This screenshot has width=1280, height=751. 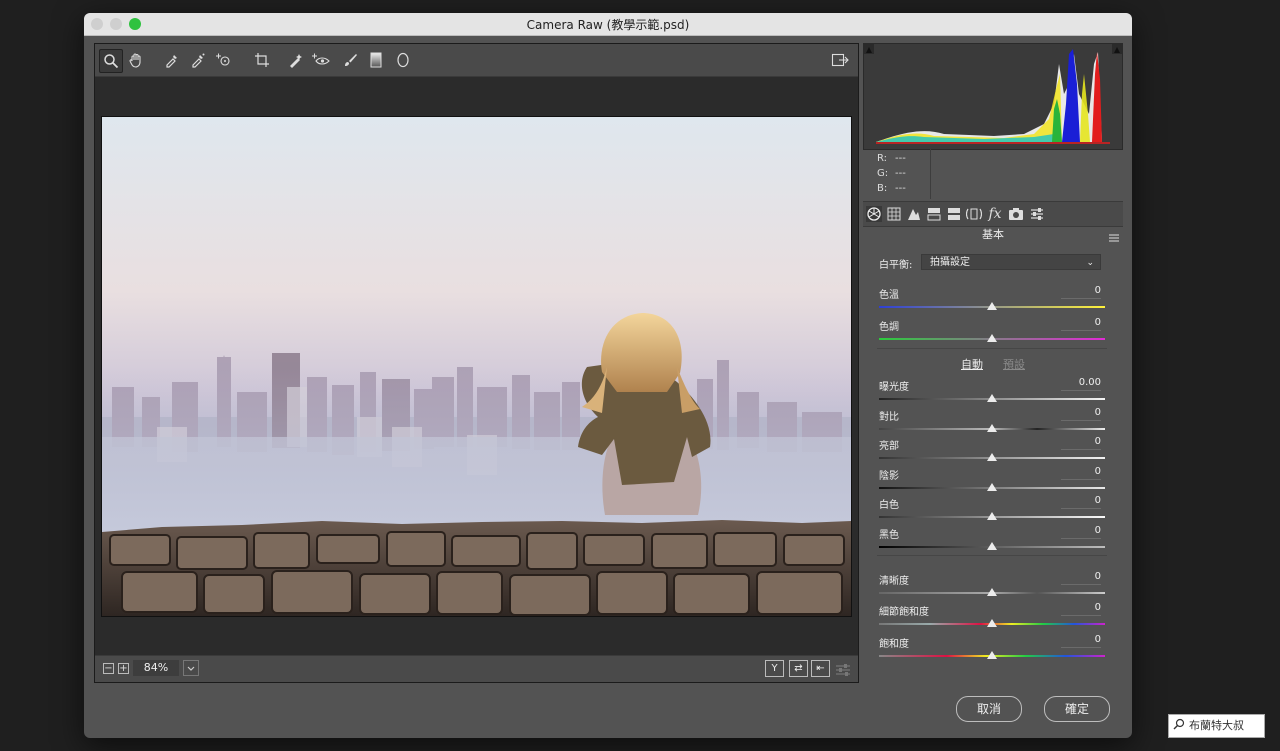 What do you see at coordinates (894, 387) in the screenshot?
I see `slider-label: 曝光度` at bounding box center [894, 387].